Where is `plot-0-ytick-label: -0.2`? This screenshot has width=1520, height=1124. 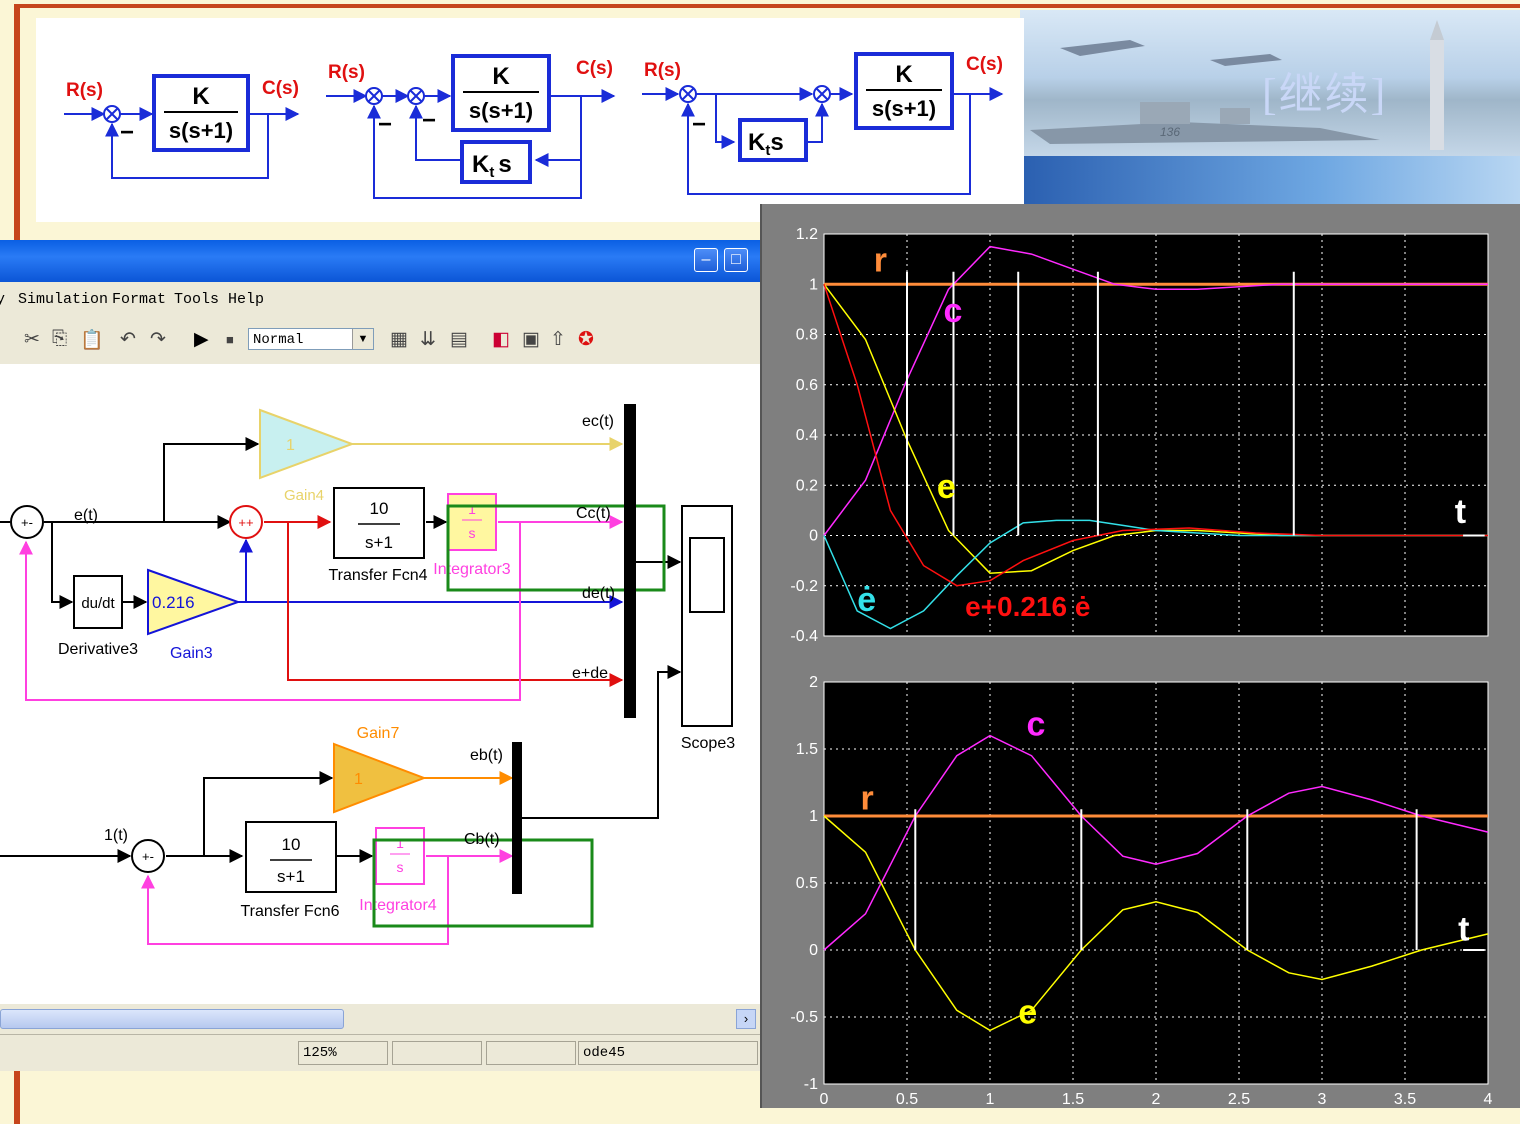
plot-0-ytick-label: -0.2 is located at coordinates (804, 586).